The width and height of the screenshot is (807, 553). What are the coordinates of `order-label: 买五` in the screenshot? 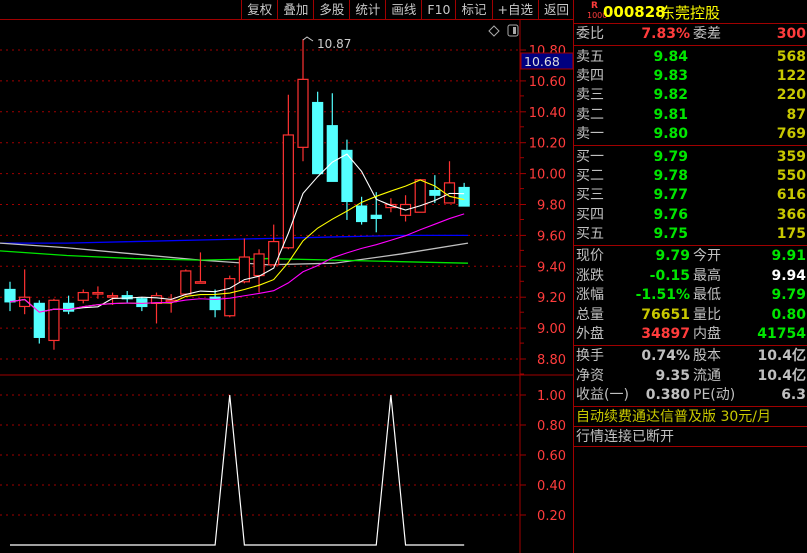 It's located at (590, 234).